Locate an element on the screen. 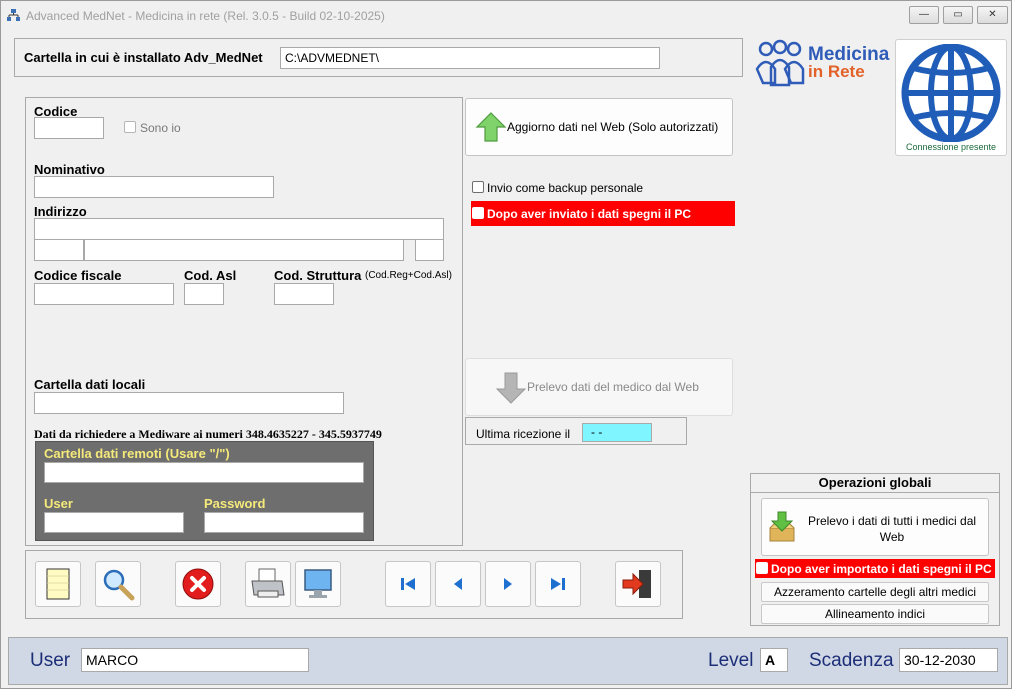 Image resolution: width=1012 pixels, height=689 pixels. previous-record-icon is located at coordinates (458, 584).